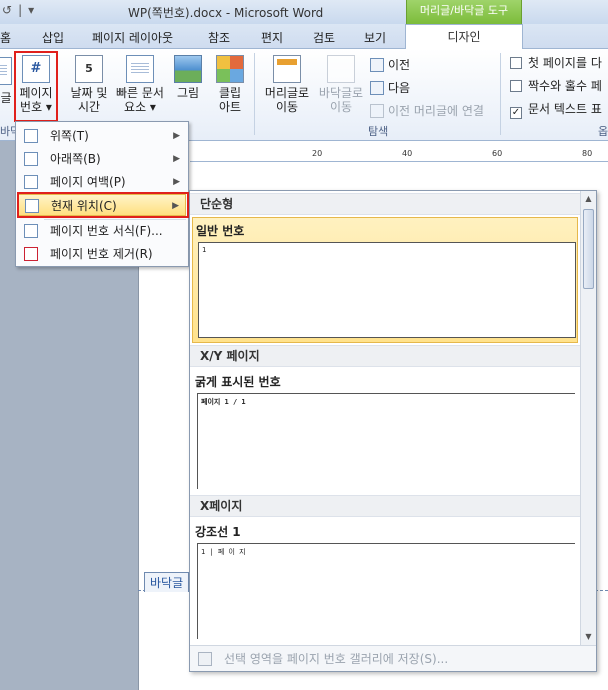 This screenshot has width=608, height=690. I want to click on gallery-item-bold-number: 굵게 표시된 번호 페이지 1 / 1, so click(385, 431).